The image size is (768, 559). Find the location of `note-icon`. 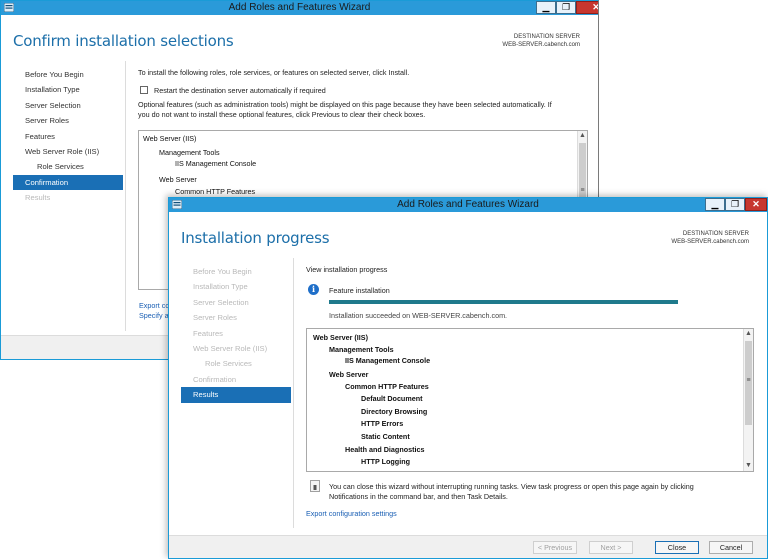

note-icon is located at coordinates (315, 486).